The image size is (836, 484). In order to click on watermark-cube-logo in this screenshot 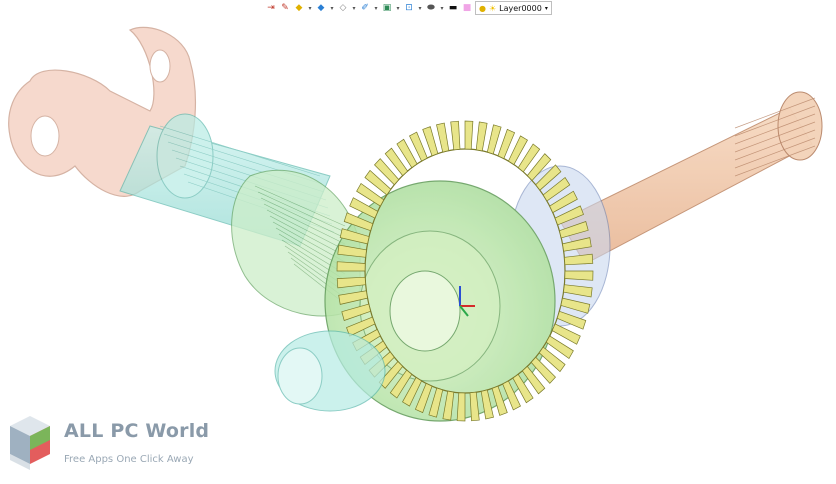, I will do `click(30, 443)`.